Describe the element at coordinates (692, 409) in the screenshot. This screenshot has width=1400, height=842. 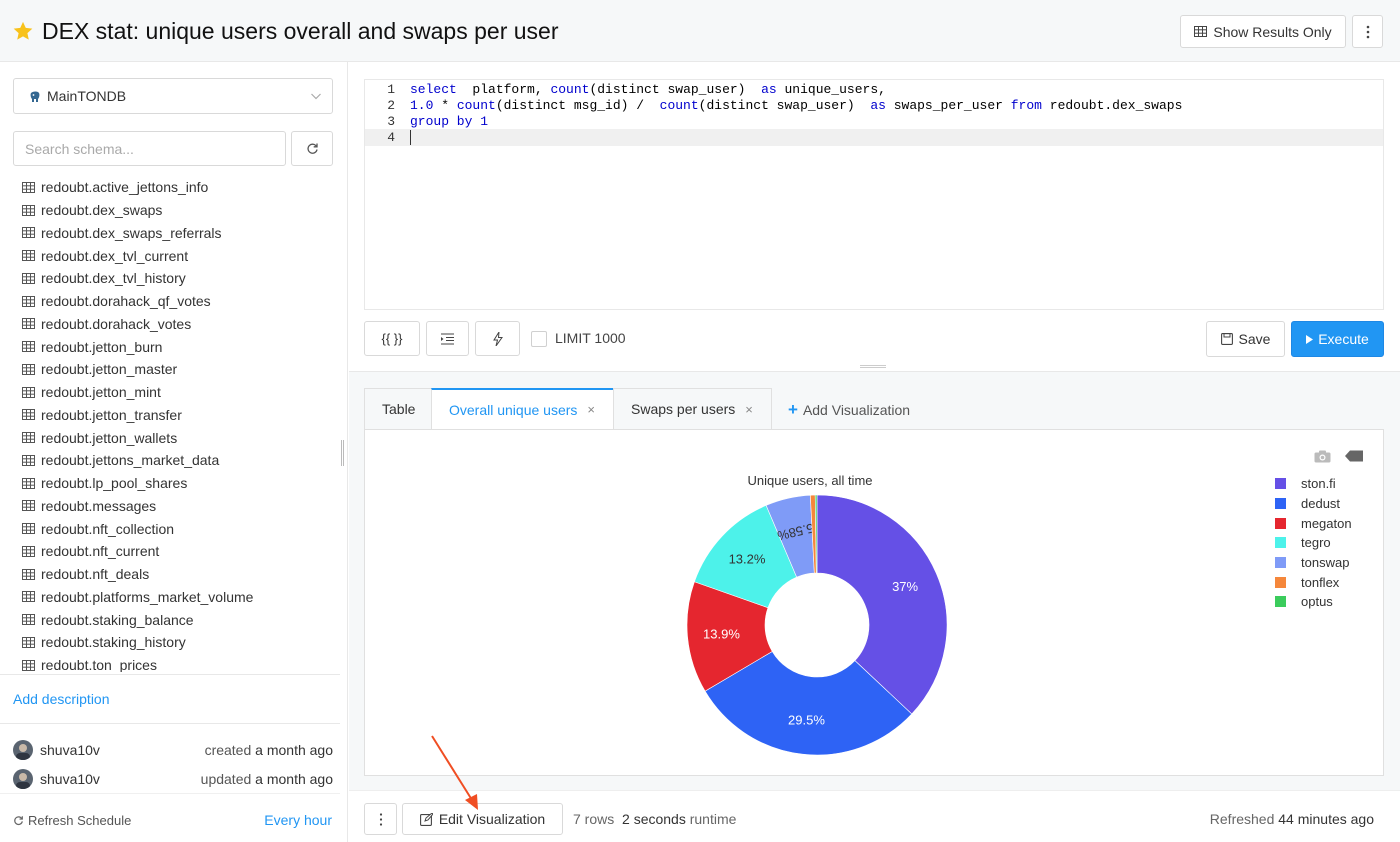
I see `tab-swaps-per-users: Swaps per users ×` at that location.